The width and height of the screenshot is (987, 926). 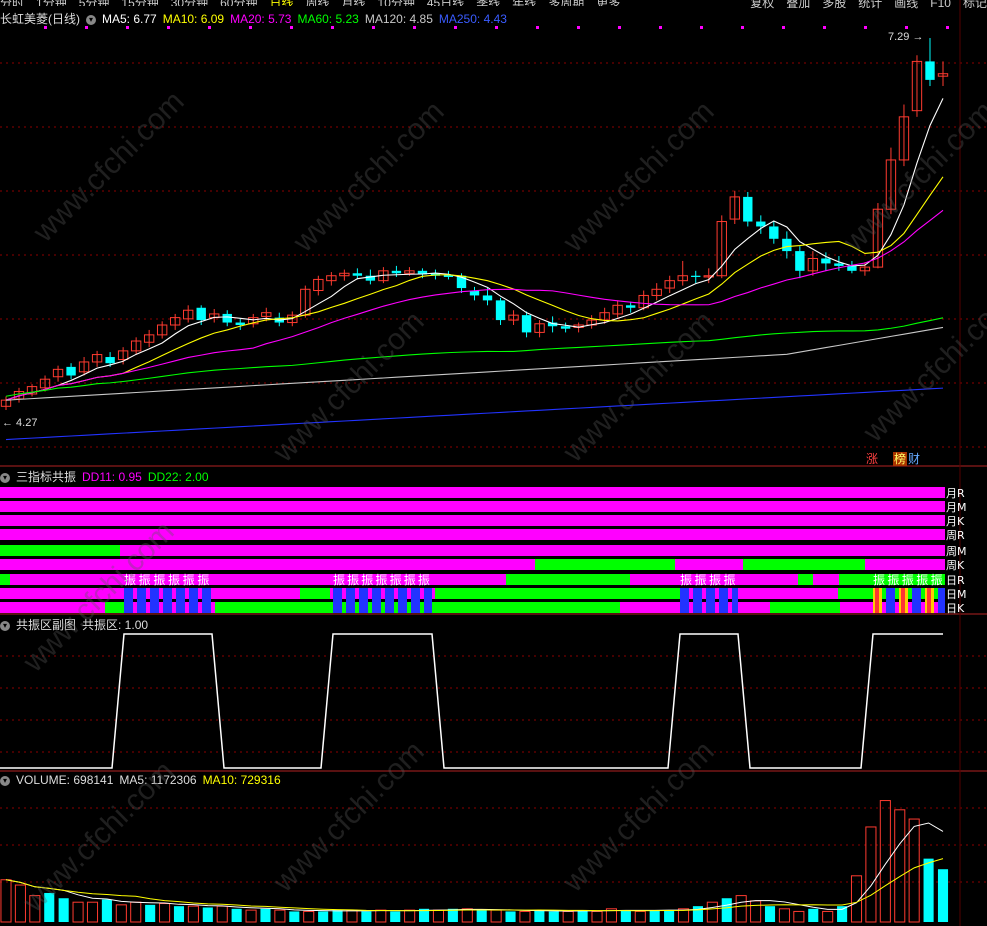 I want to click on row-label: 日M, so click(x=956, y=594).